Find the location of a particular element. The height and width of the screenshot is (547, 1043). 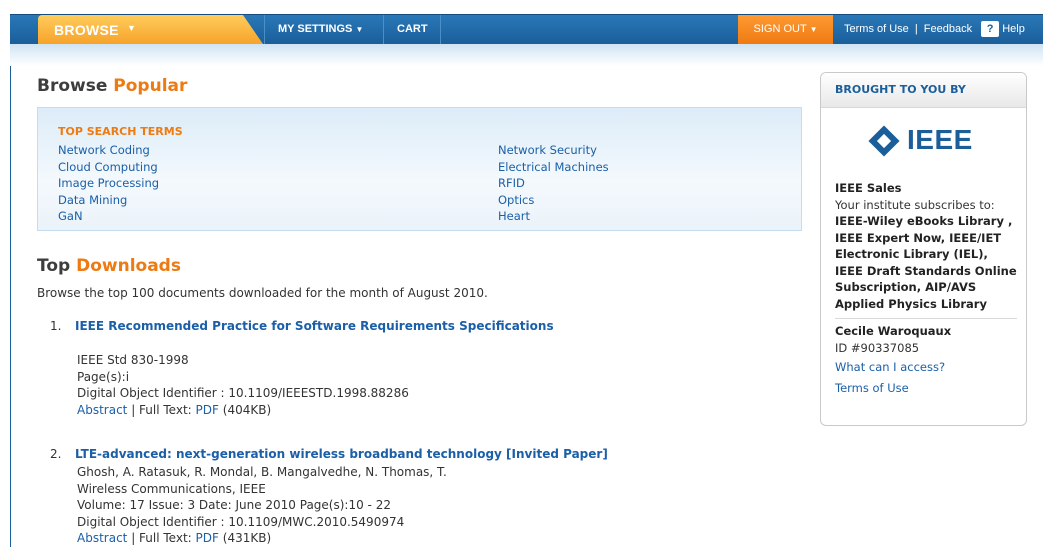

user-id: ID #90337085 is located at coordinates (877, 347).